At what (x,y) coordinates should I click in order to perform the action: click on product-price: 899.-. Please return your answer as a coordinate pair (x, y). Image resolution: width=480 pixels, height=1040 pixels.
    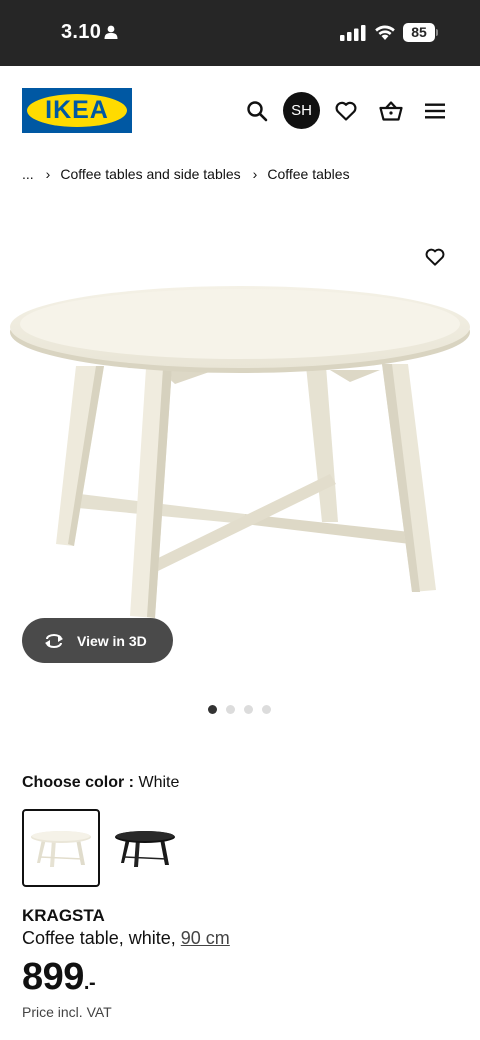
    Looking at the image, I should click on (59, 977).